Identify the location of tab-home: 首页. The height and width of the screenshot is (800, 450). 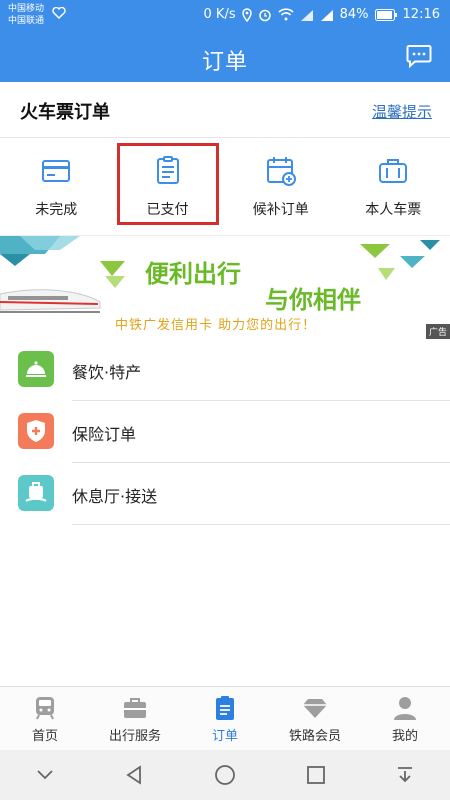
(45, 718).